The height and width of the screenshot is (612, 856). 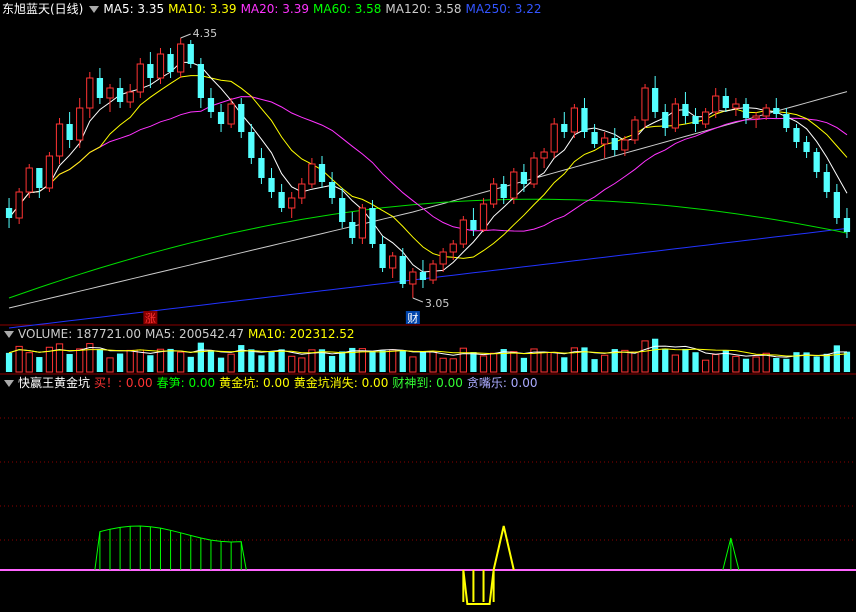 What do you see at coordinates (150, 318) in the screenshot?
I see `zhang-marker: 涨` at bounding box center [150, 318].